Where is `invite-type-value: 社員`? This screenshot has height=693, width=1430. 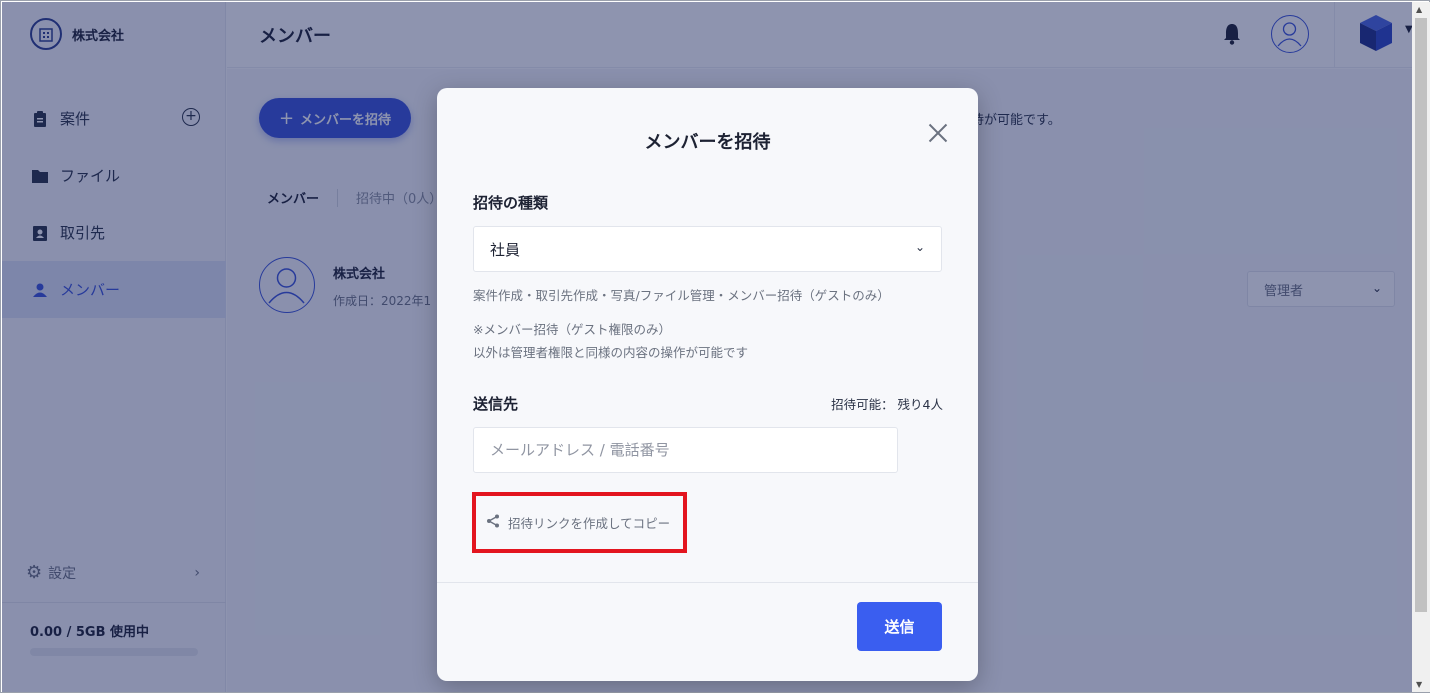
invite-type-value: 社員 is located at coordinates (505, 249).